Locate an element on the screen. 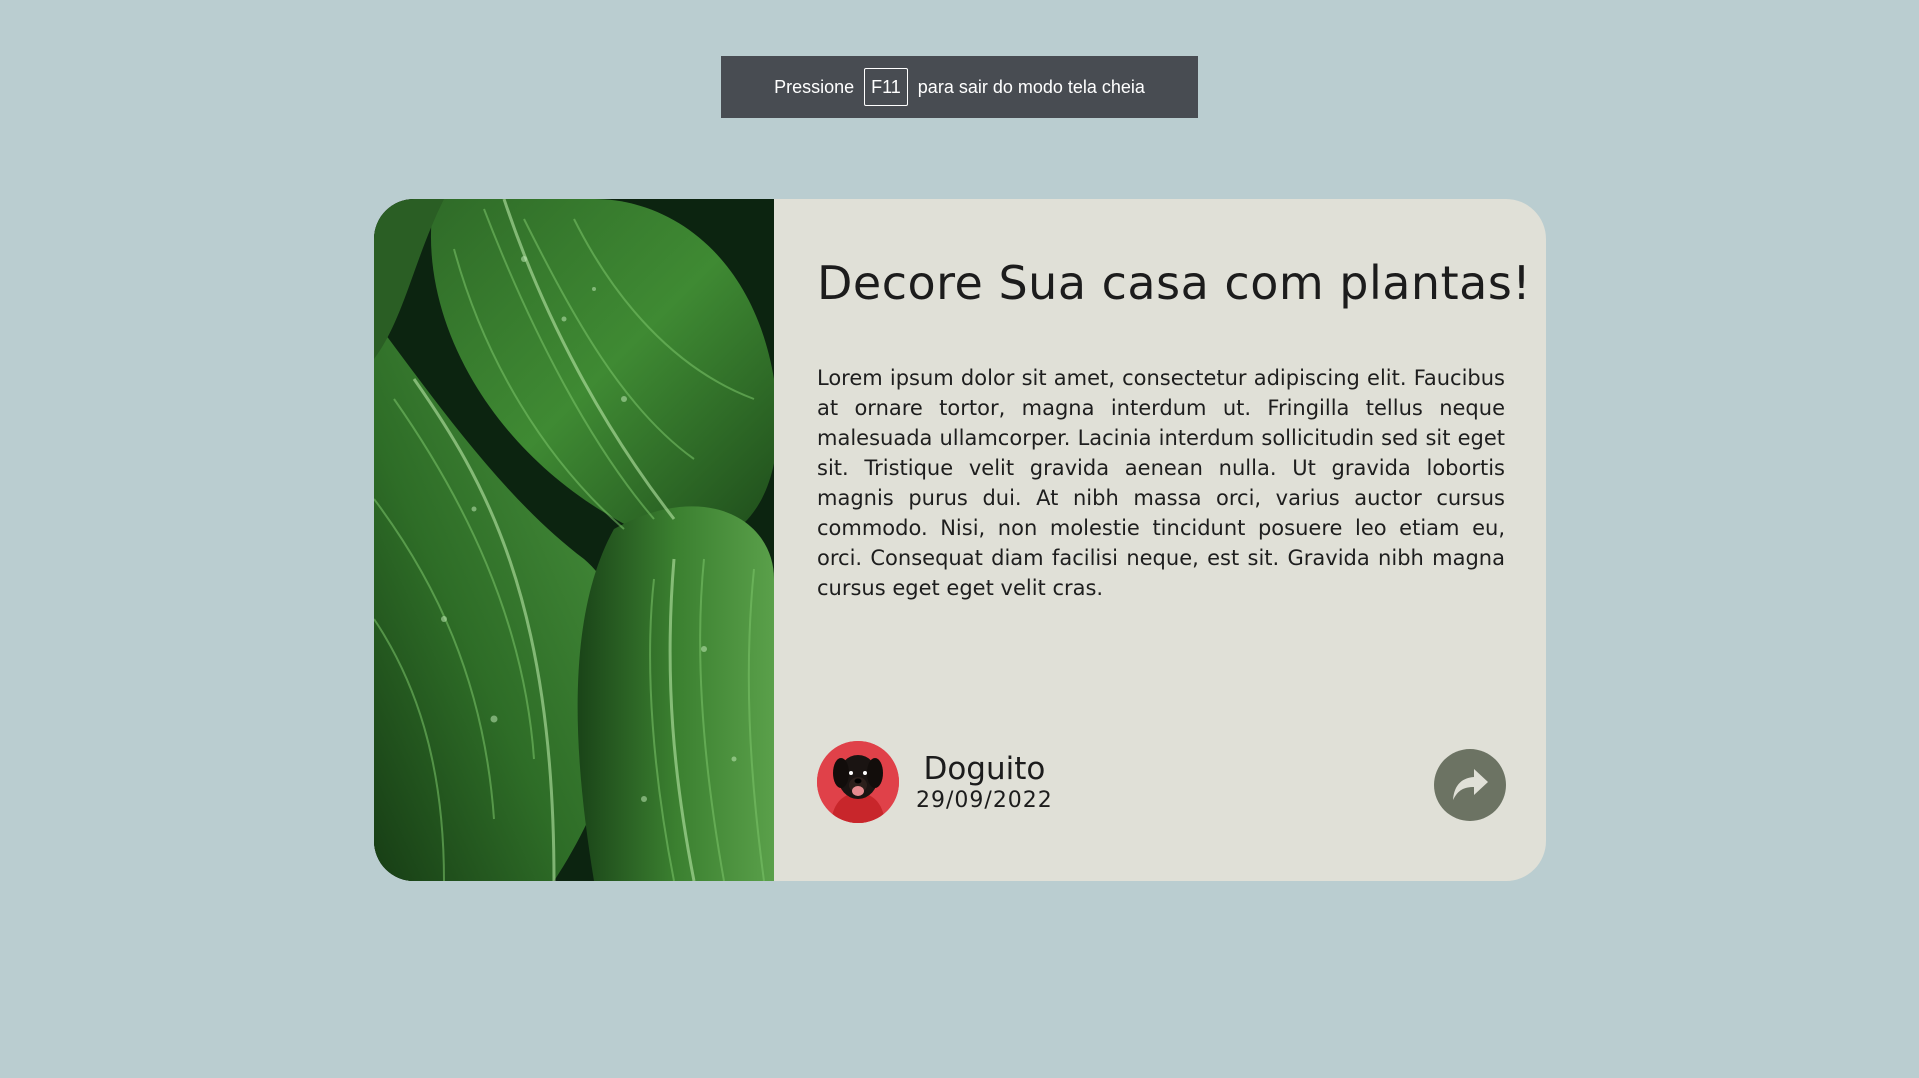 The height and width of the screenshot is (1078, 1919). share-arrow-icon is located at coordinates (1470, 784).